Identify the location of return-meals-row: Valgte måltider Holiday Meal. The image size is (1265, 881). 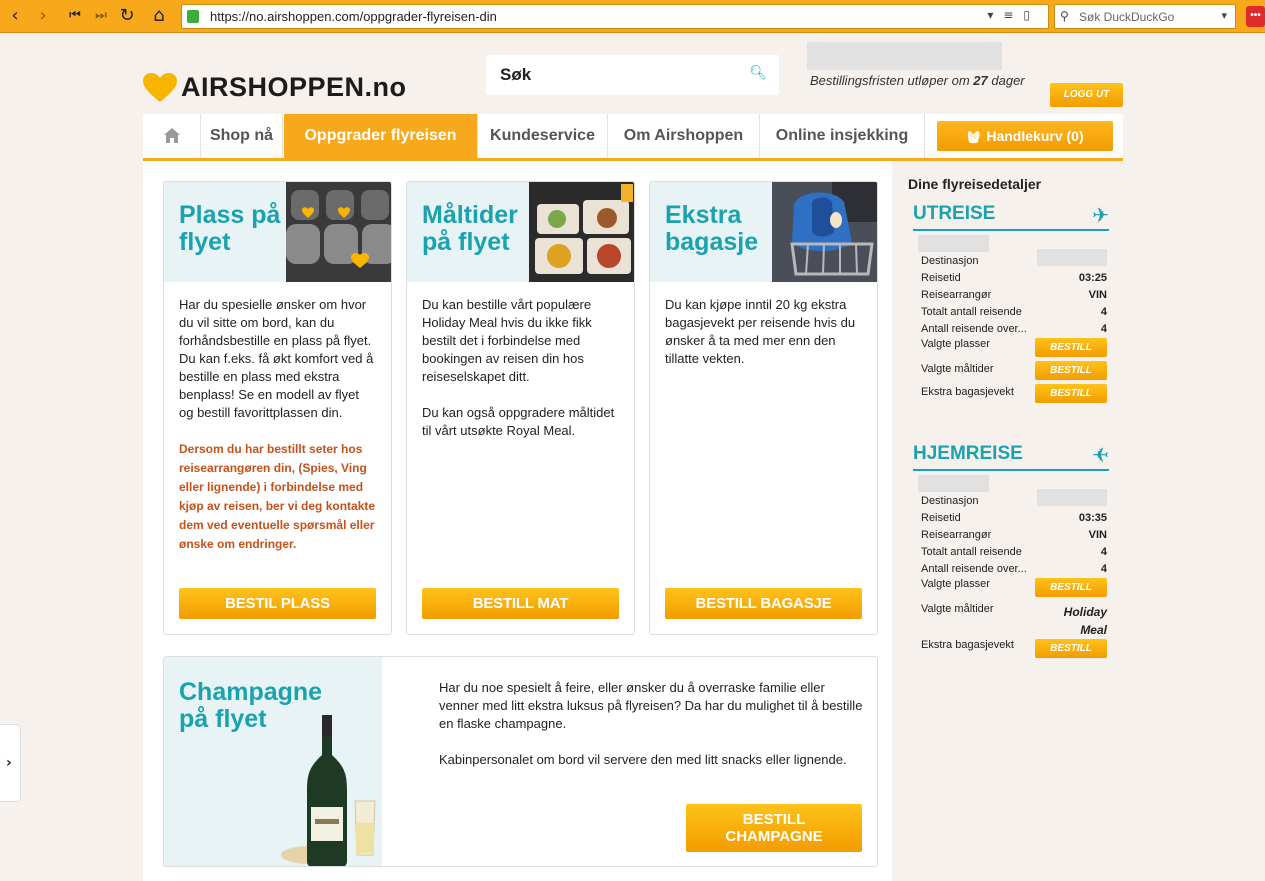
(1011, 620).